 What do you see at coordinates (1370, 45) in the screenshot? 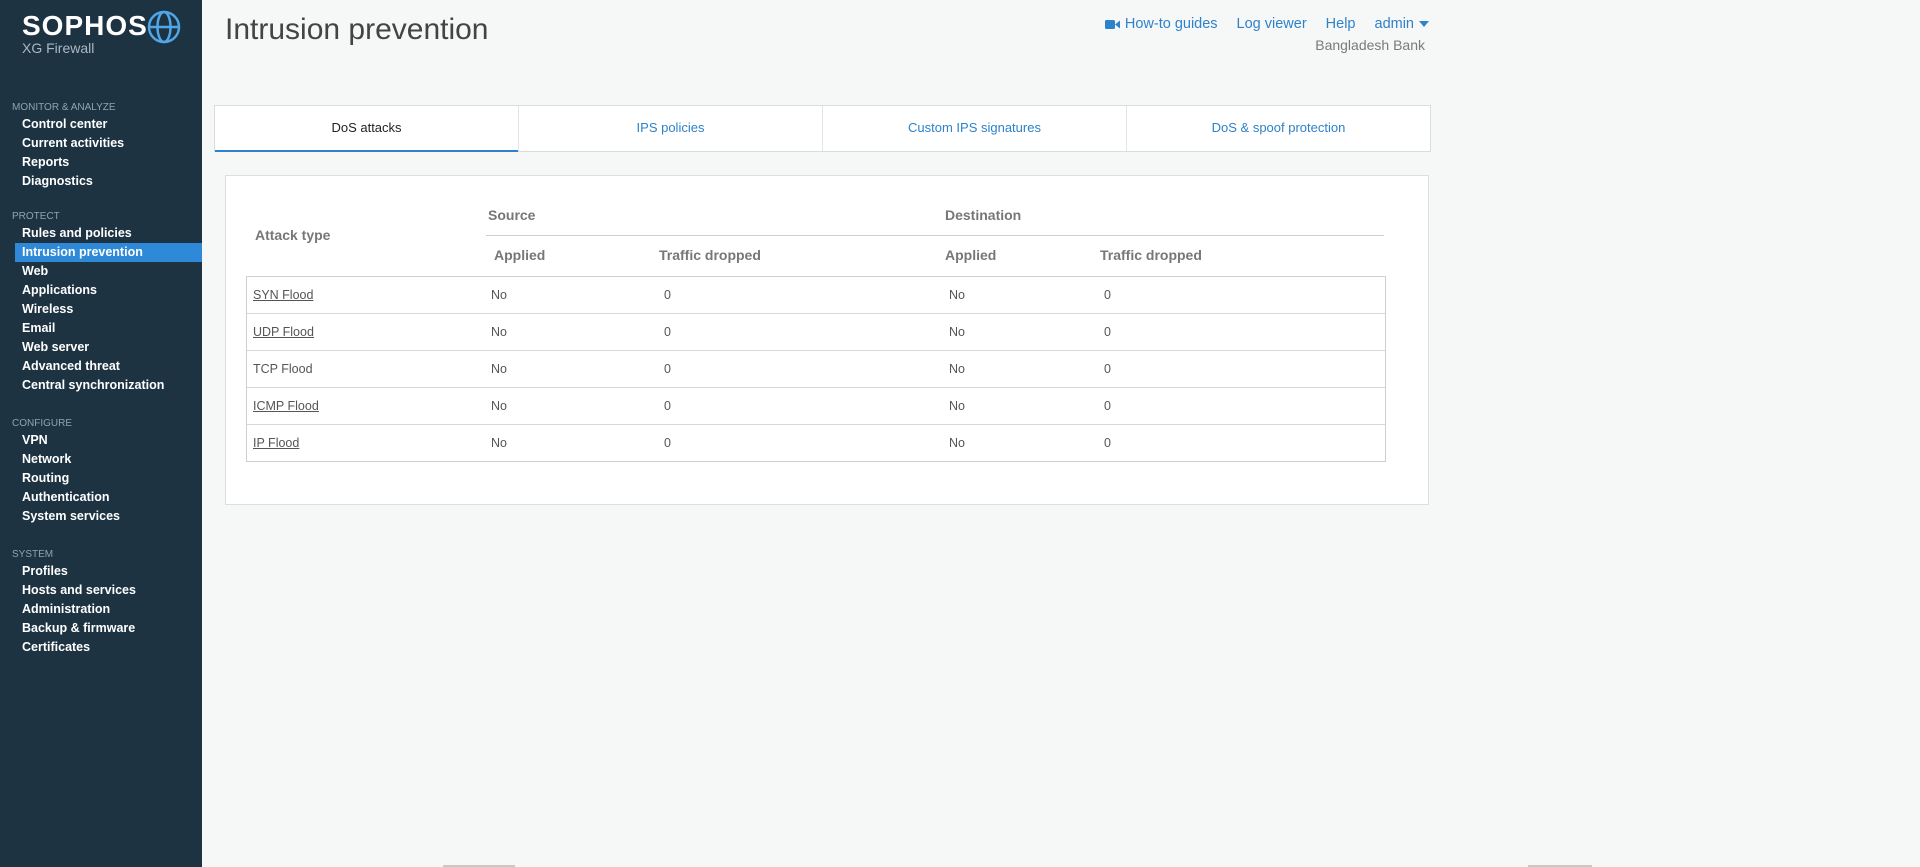
I see `organization-name: Bangladesh Bank` at bounding box center [1370, 45].